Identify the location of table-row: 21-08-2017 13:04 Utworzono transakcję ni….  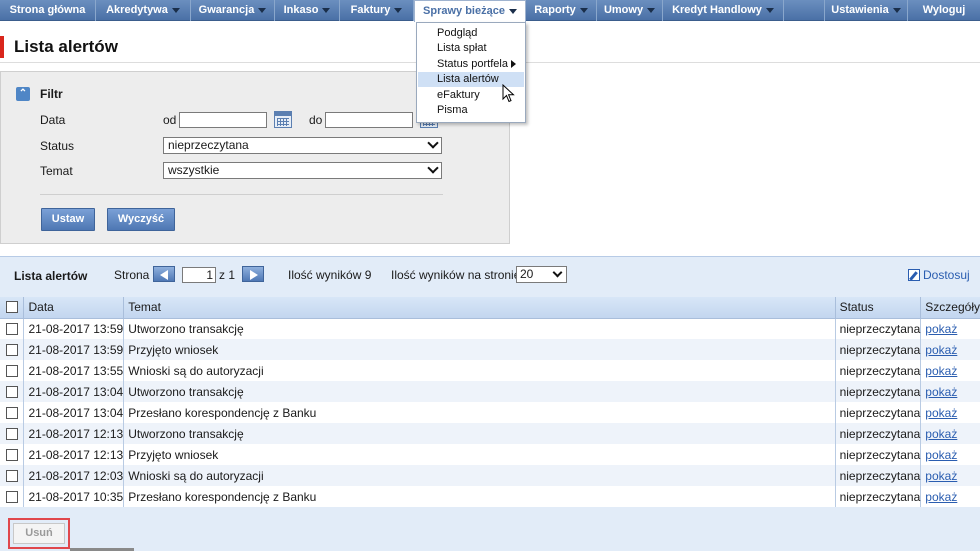
(490, 391).